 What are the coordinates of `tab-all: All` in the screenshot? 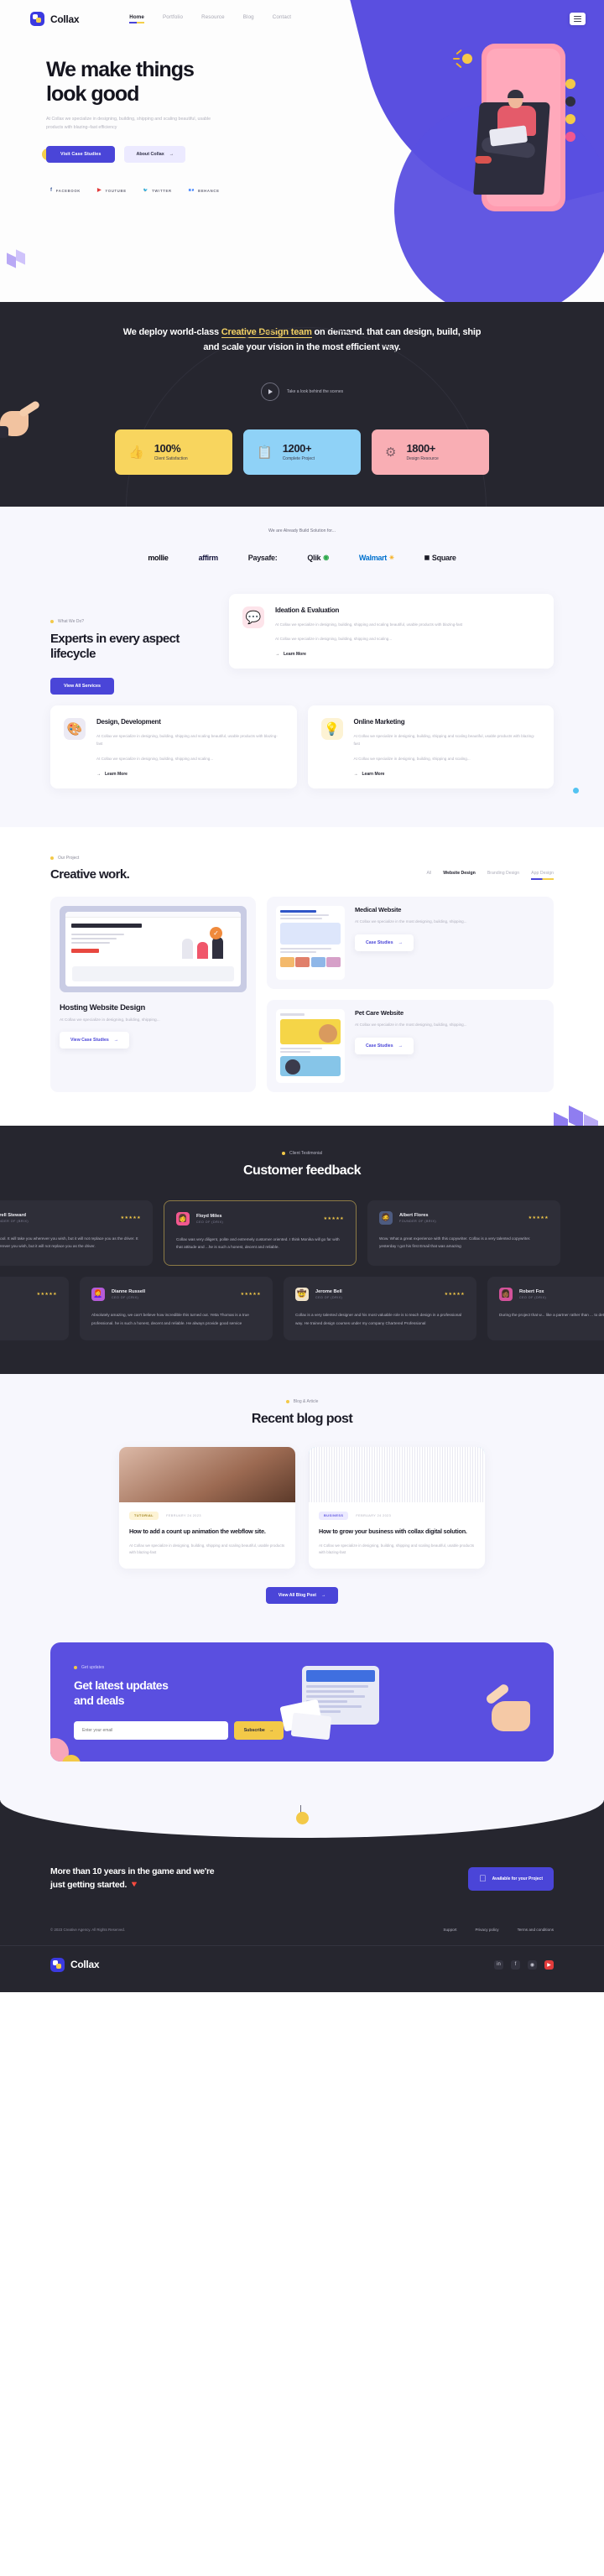 It's located at (430, 875).